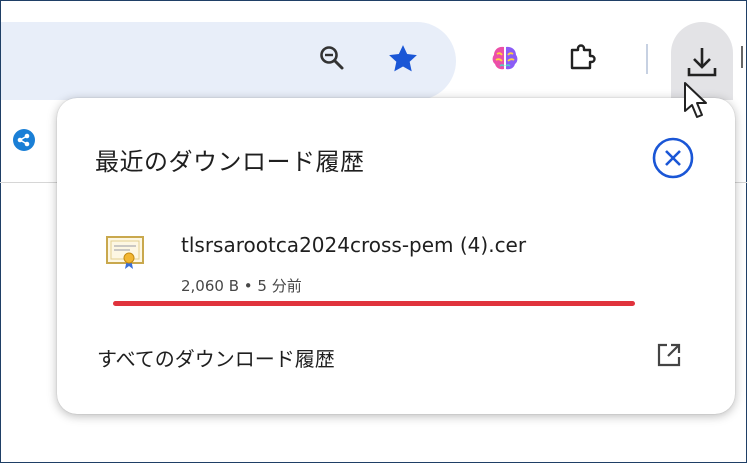 The image size is (749, 465). What do you see at coordinates (702, 62) in the screenshot?
I see `download-icon` at bounding box center [702, 62].